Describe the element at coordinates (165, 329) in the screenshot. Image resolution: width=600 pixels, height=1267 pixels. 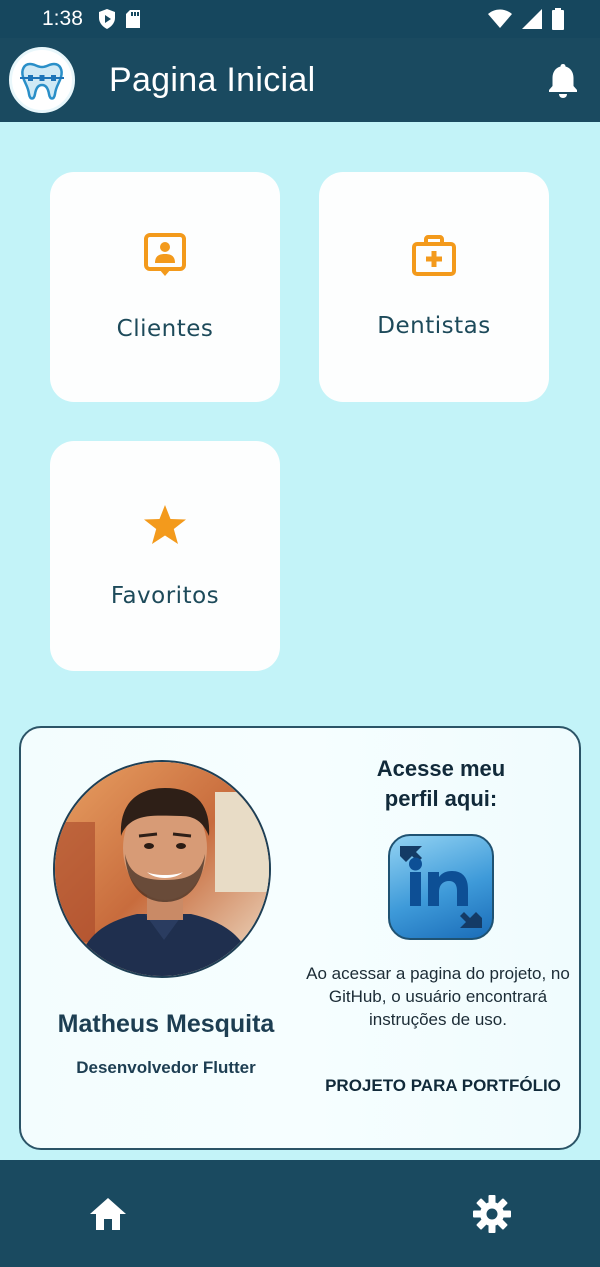
I see `card-label: Clientes` at that location.